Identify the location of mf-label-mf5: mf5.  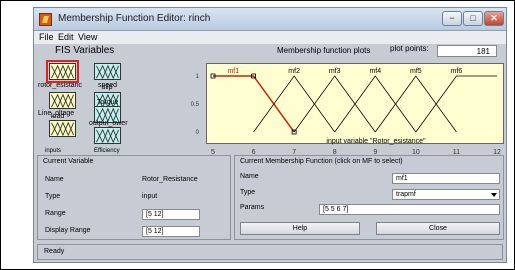
(416, 71).